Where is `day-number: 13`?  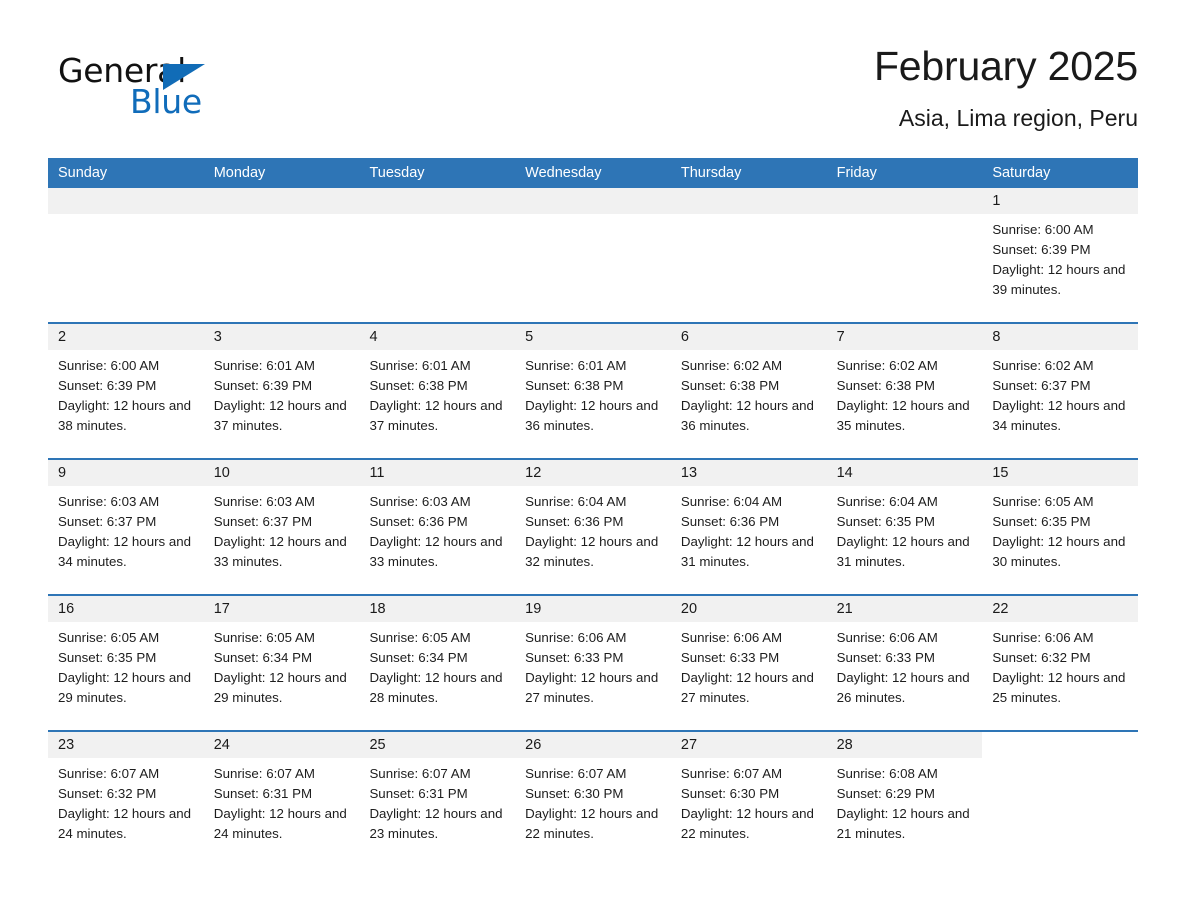 day-number: 13 is located at coordinates (748, 473).